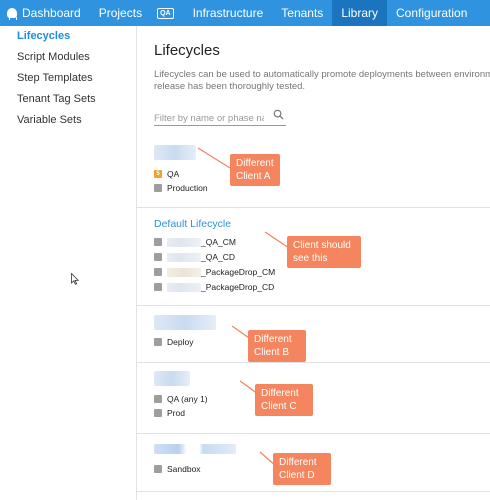  What do you see at coordinates (238, 272) in the screenshot?
I see `phase-label: _PackageDrop_CM` at bounding box center [238, 272].